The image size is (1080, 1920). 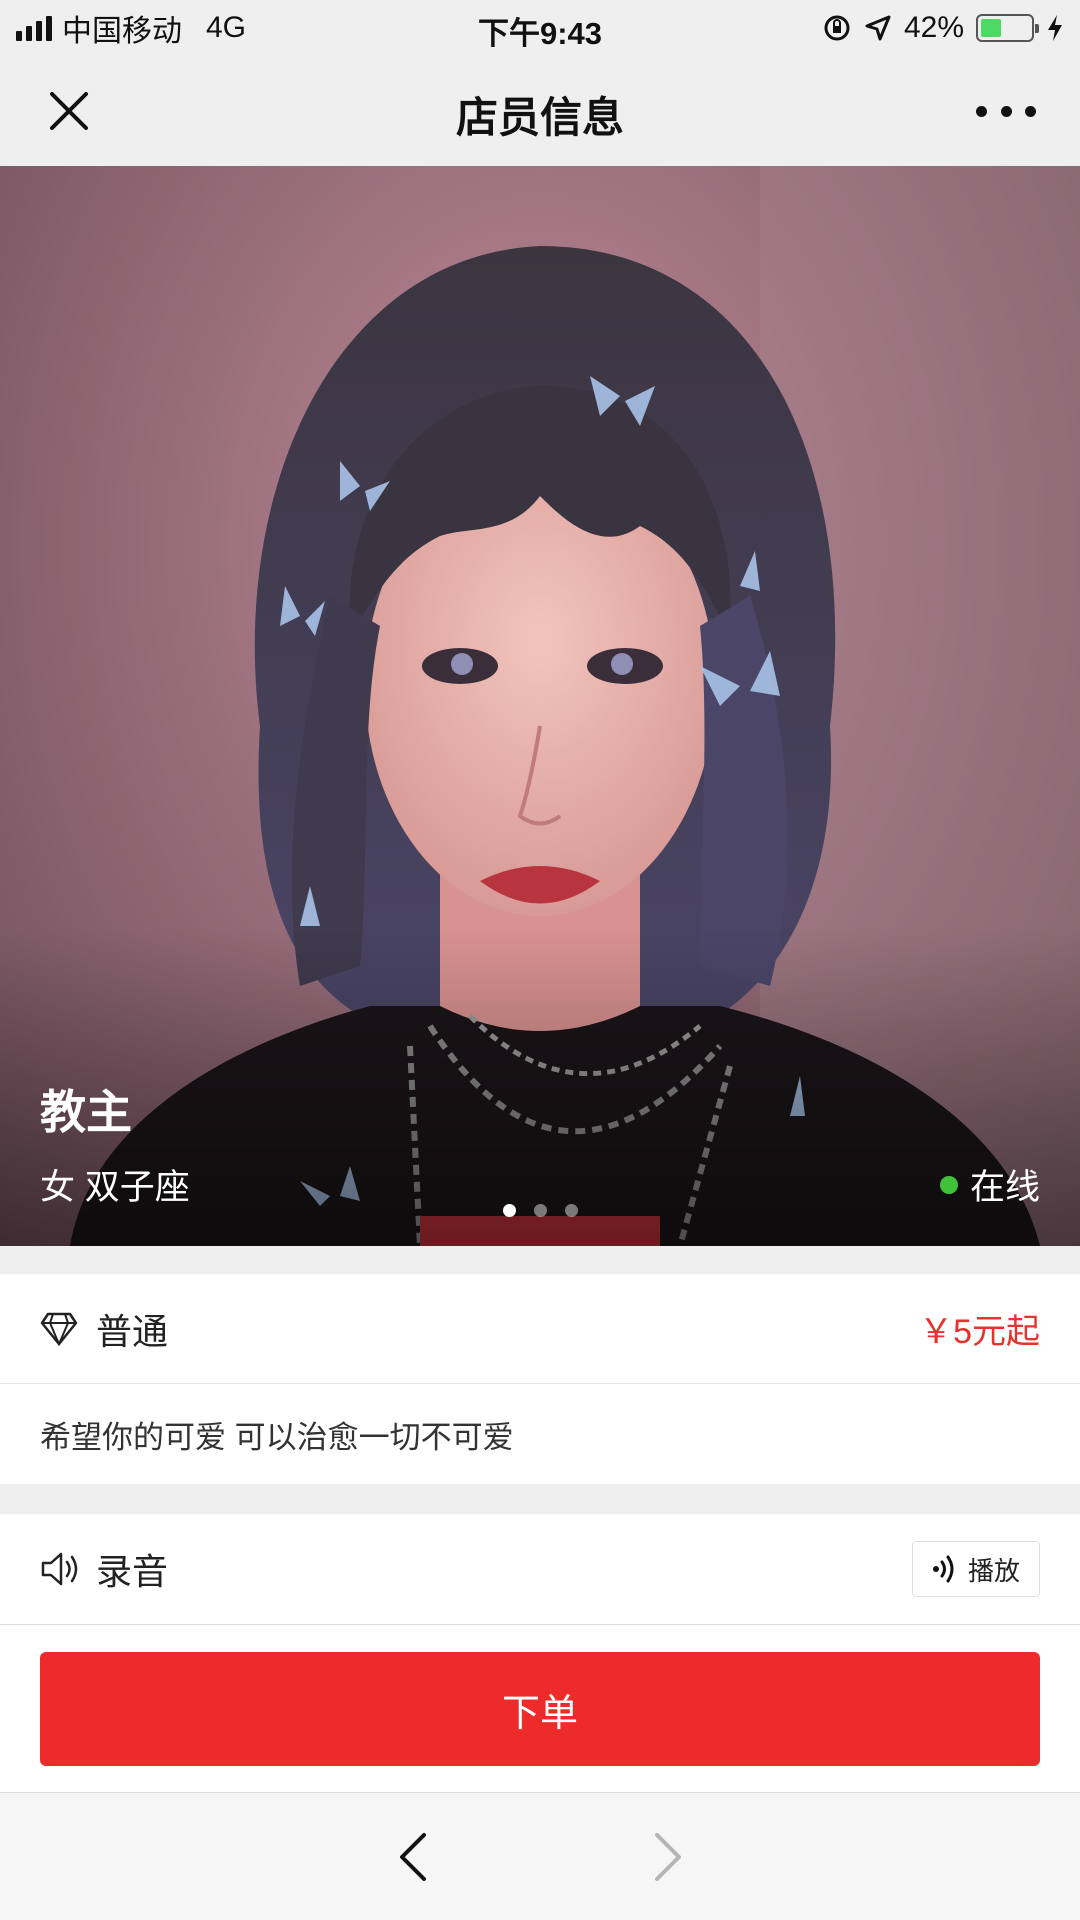 I want to click on online-status: 在线, so click(x=989, y=1184).